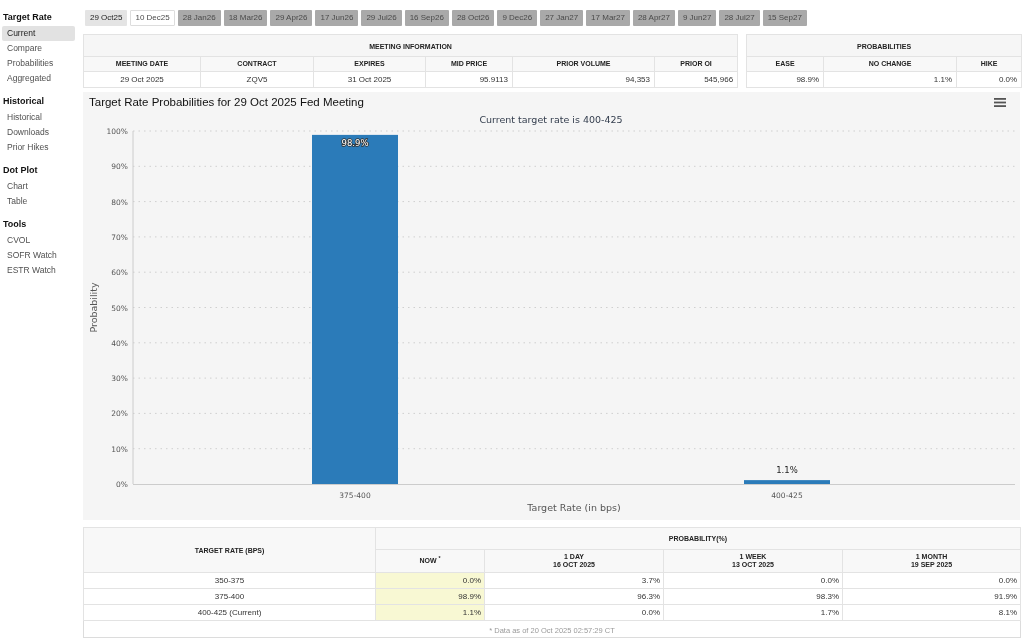 The width and height of the screenshot is (1024, 644). What do you see at coordinates (199, 18) in the screenshot?
I see `meeting-tab: 28 Jan26` at bounding box center [199, 18].